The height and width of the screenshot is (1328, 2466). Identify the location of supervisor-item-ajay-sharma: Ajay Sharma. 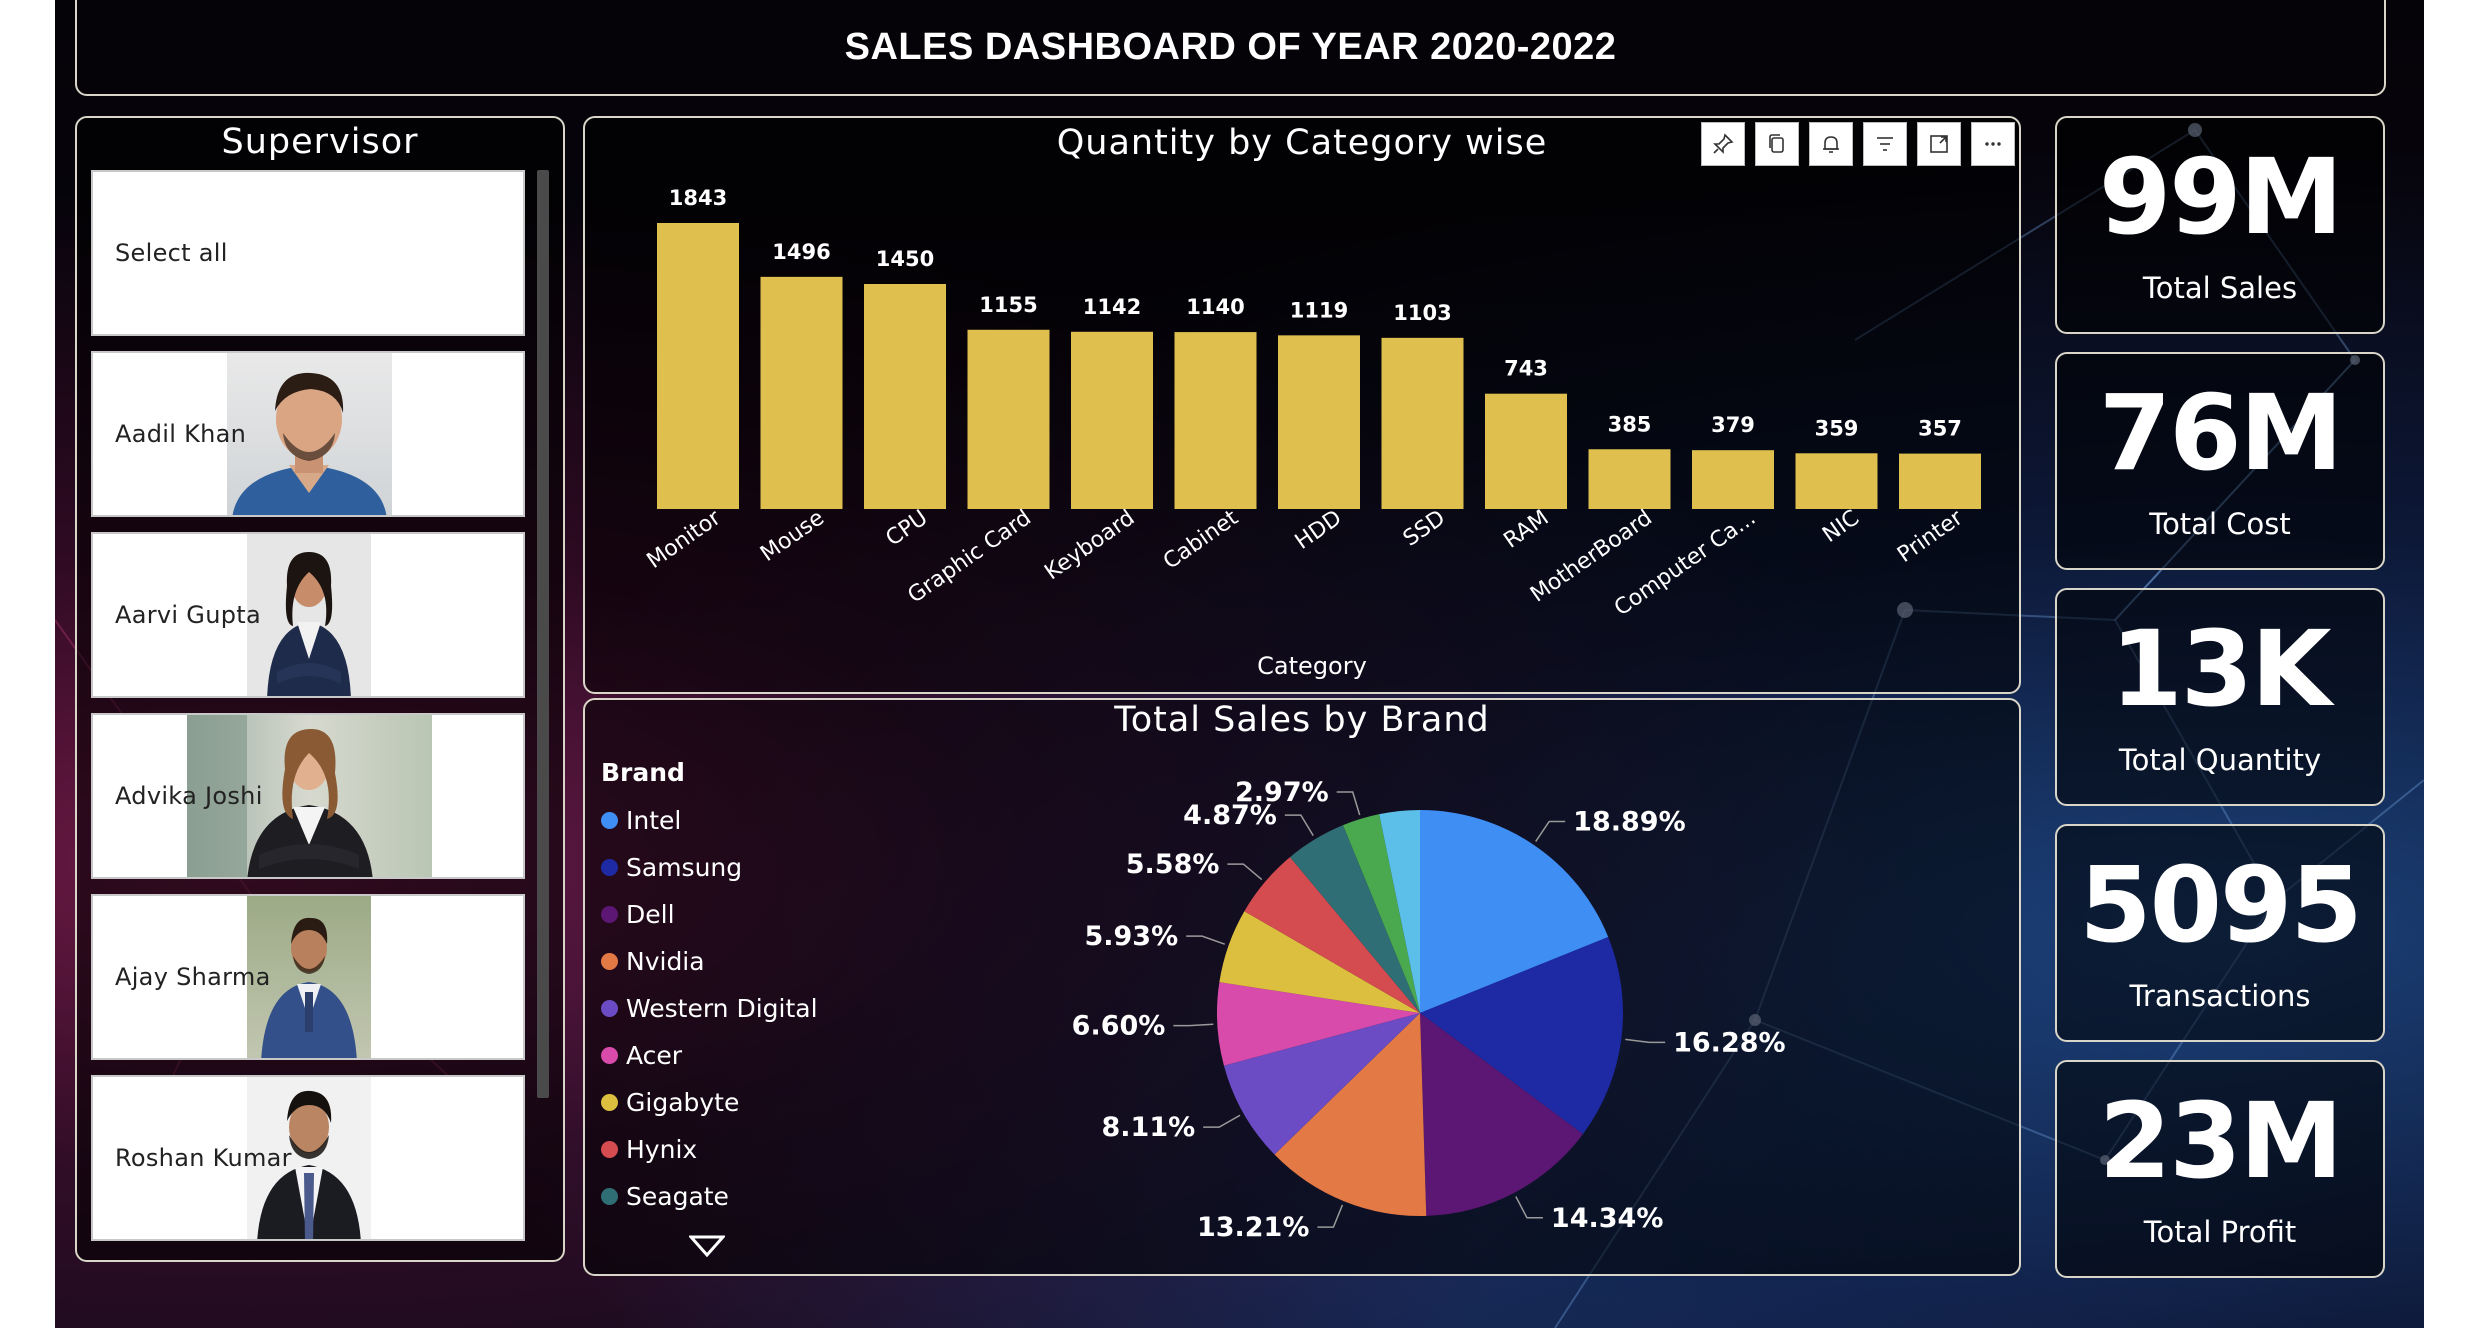
(308, 977).